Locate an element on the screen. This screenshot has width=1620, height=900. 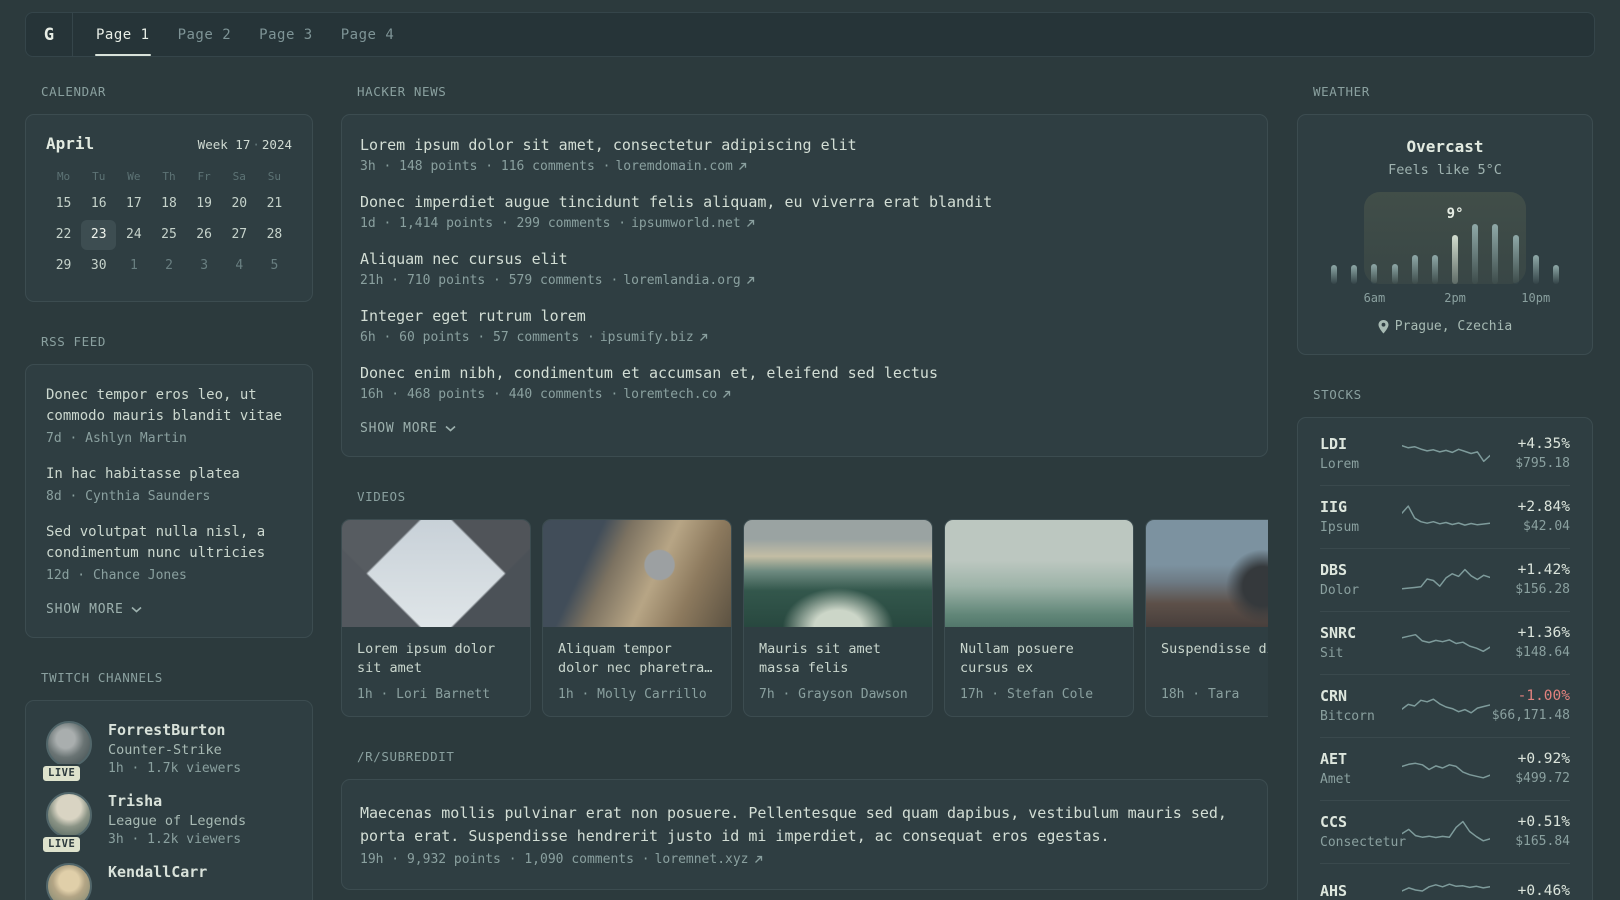
calendar-weekday: Tu is located at coordinates (99, 176).